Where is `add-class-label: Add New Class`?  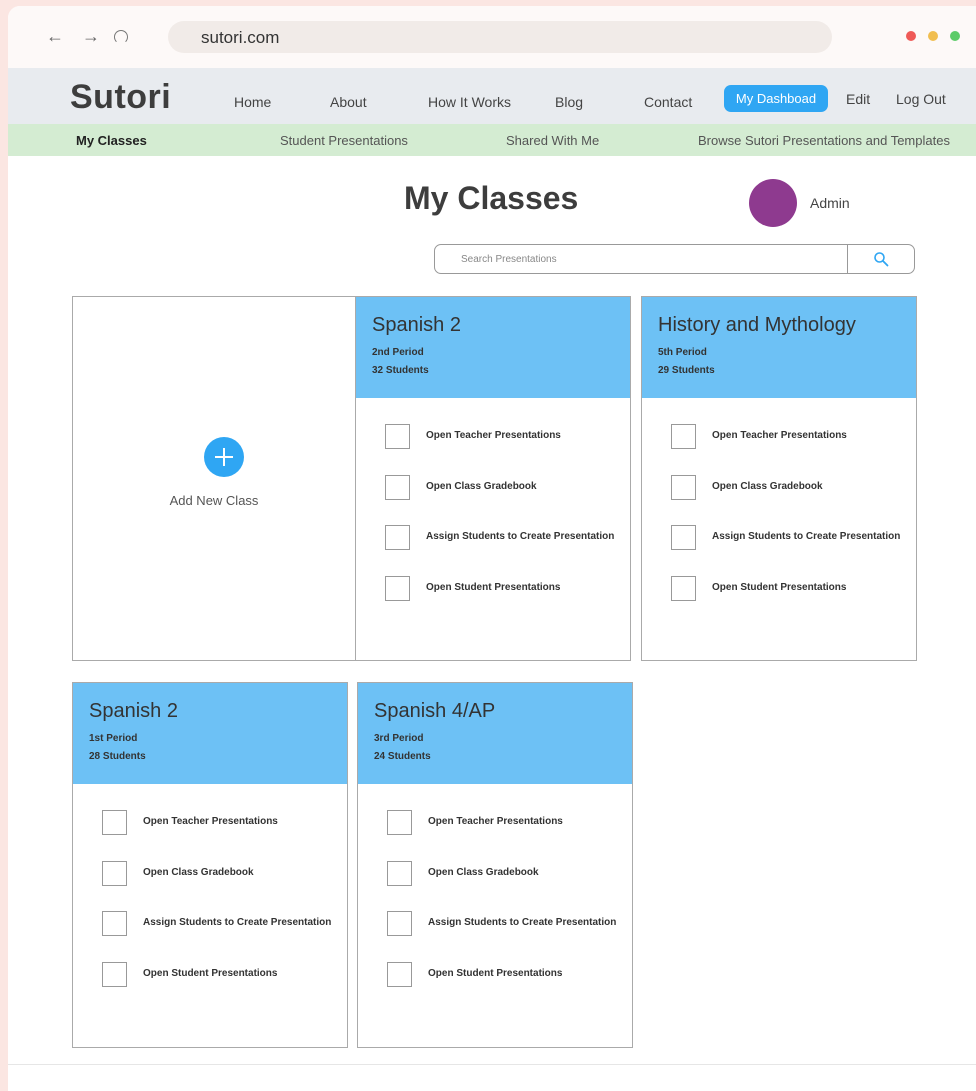
add-class-label: Add New Class is located at coordinates (214, 500).